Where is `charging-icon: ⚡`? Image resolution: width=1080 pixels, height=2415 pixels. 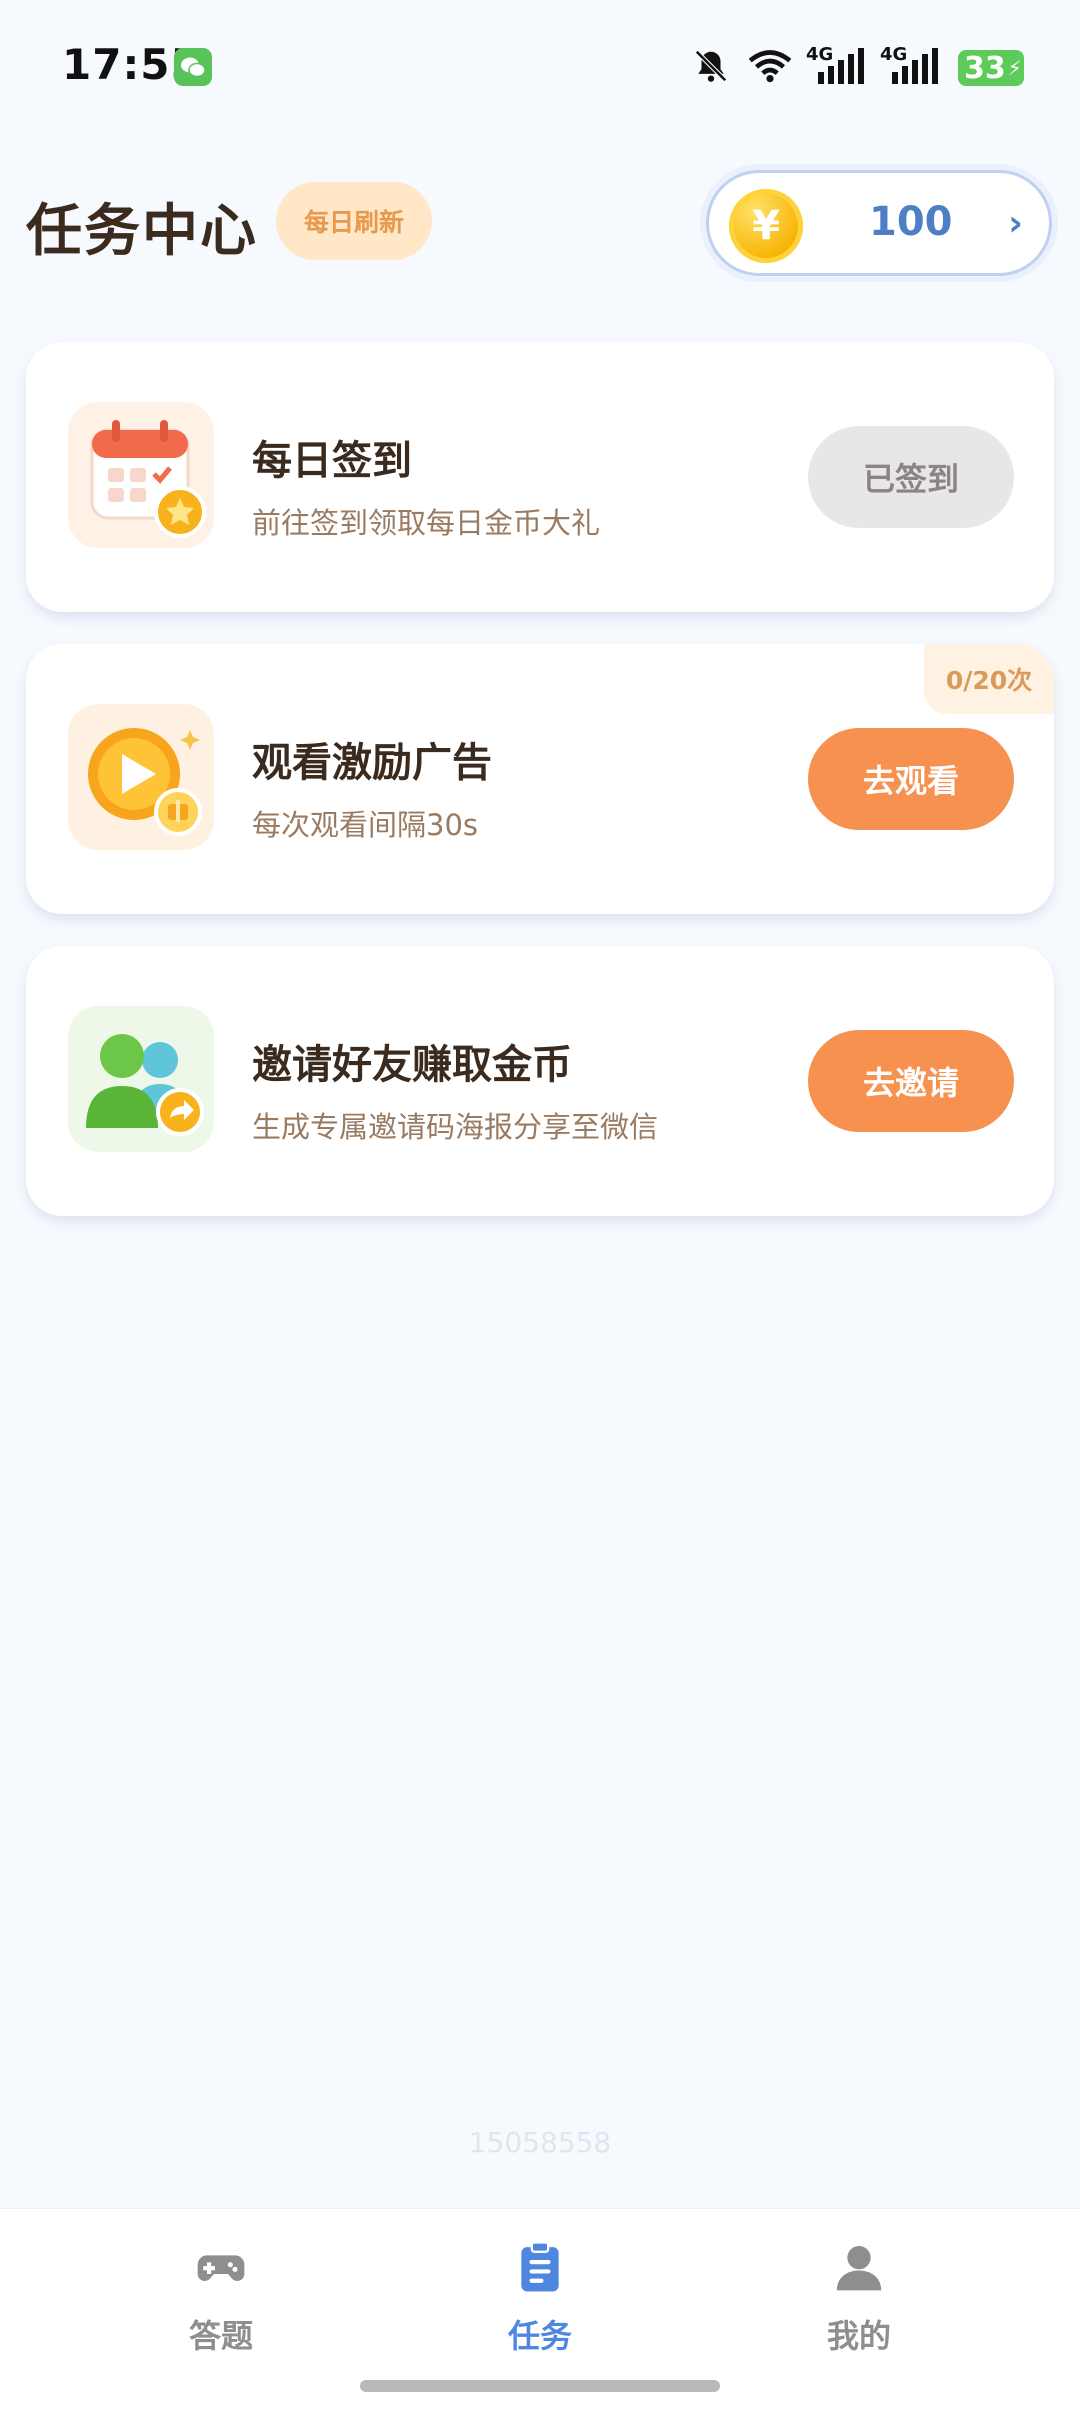
charging-icon: ⚡ is located at coordinates (1014, 68).